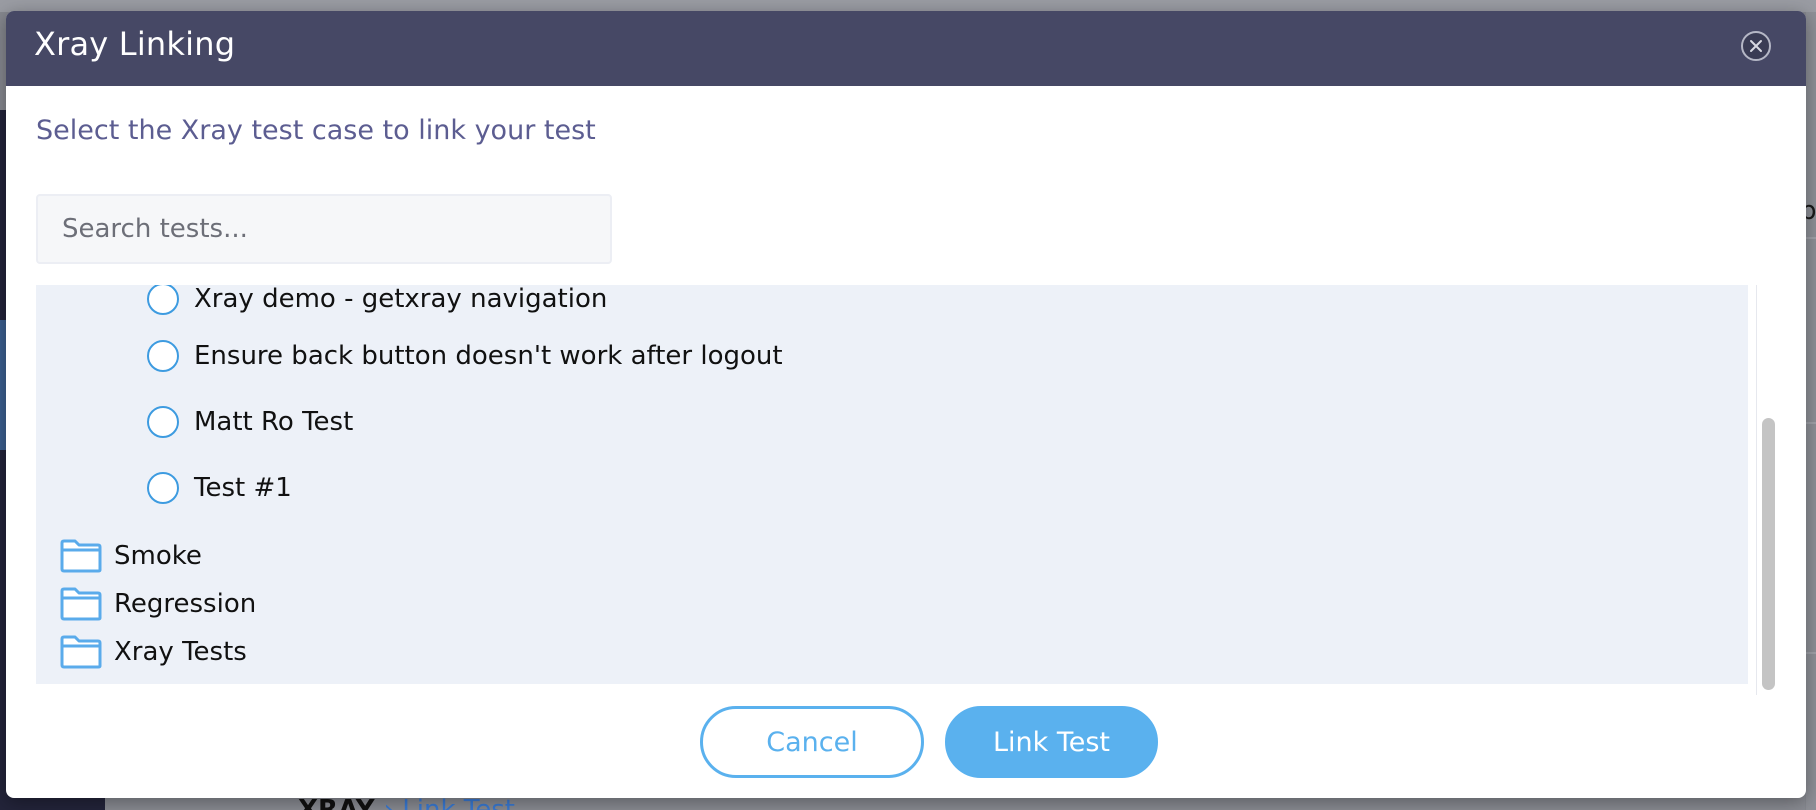  What do you see at coordinates (243, 488) in the screenshot?
I see `test-item-label: Test #1` at bounding box center [243, 488].